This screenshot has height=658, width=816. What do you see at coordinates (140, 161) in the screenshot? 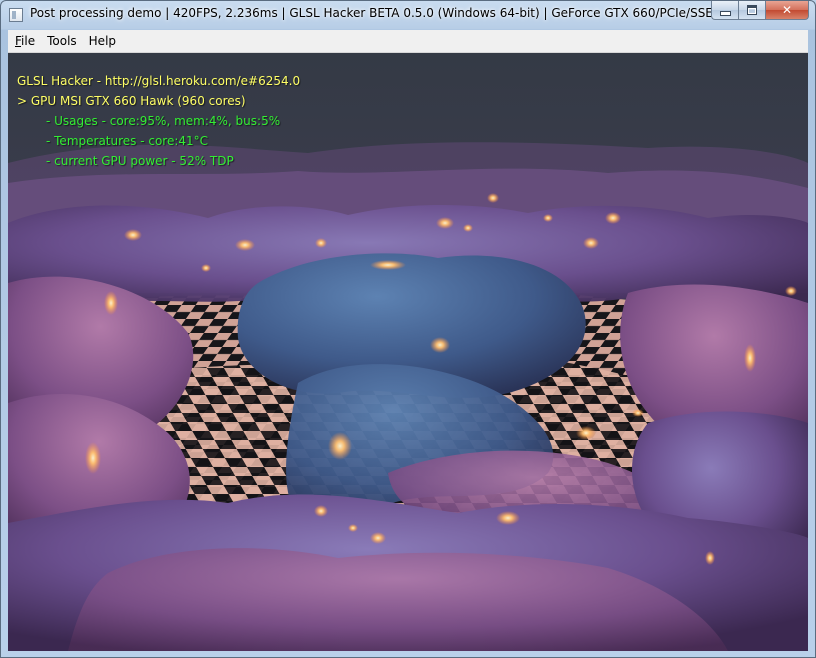
I see `overlay-power: - current GPU power - 52% TDP` at bounding box center [140, 161].